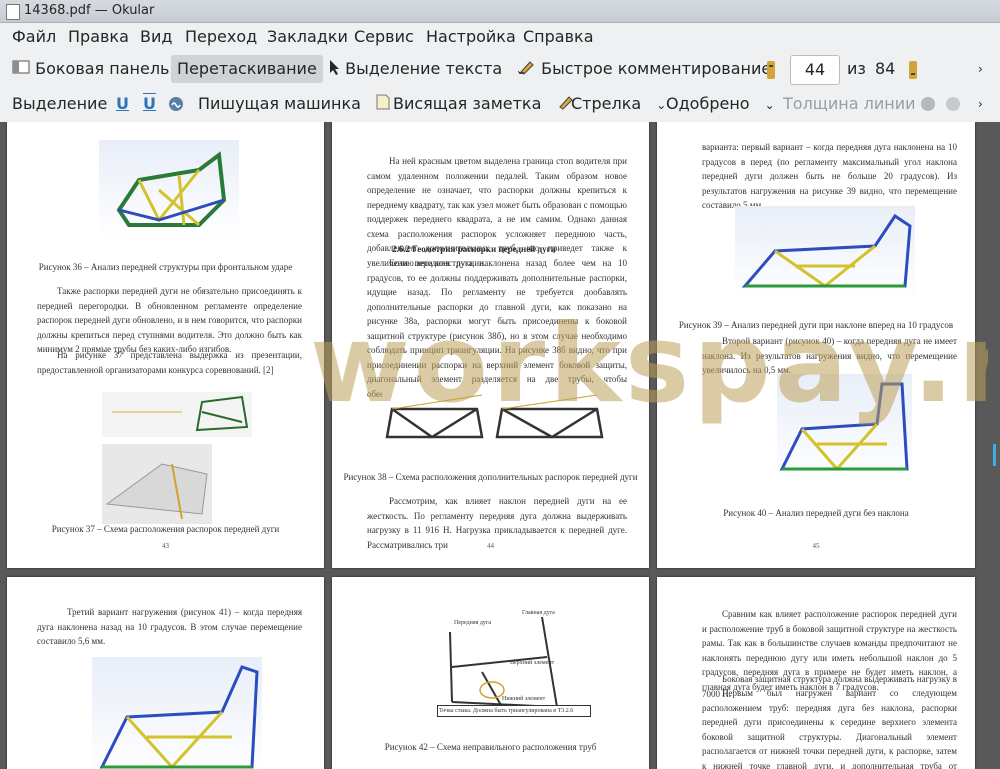 This screenshot has height=769, width=1000. Describe the element at coordinates (558, 36) in the screenshot. I see `menu-help: Справка` at that location.